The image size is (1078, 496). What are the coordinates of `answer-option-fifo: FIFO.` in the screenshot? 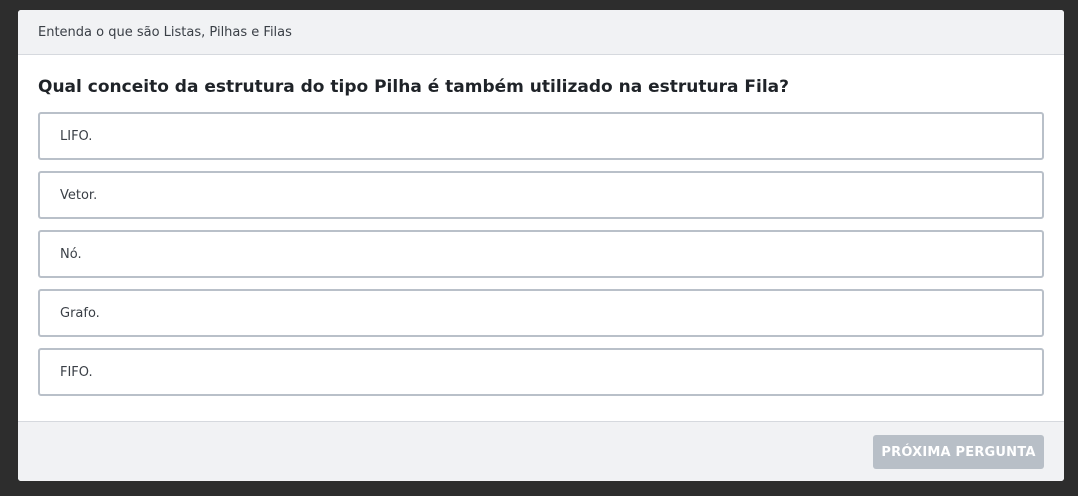 It's located at (541, 372).